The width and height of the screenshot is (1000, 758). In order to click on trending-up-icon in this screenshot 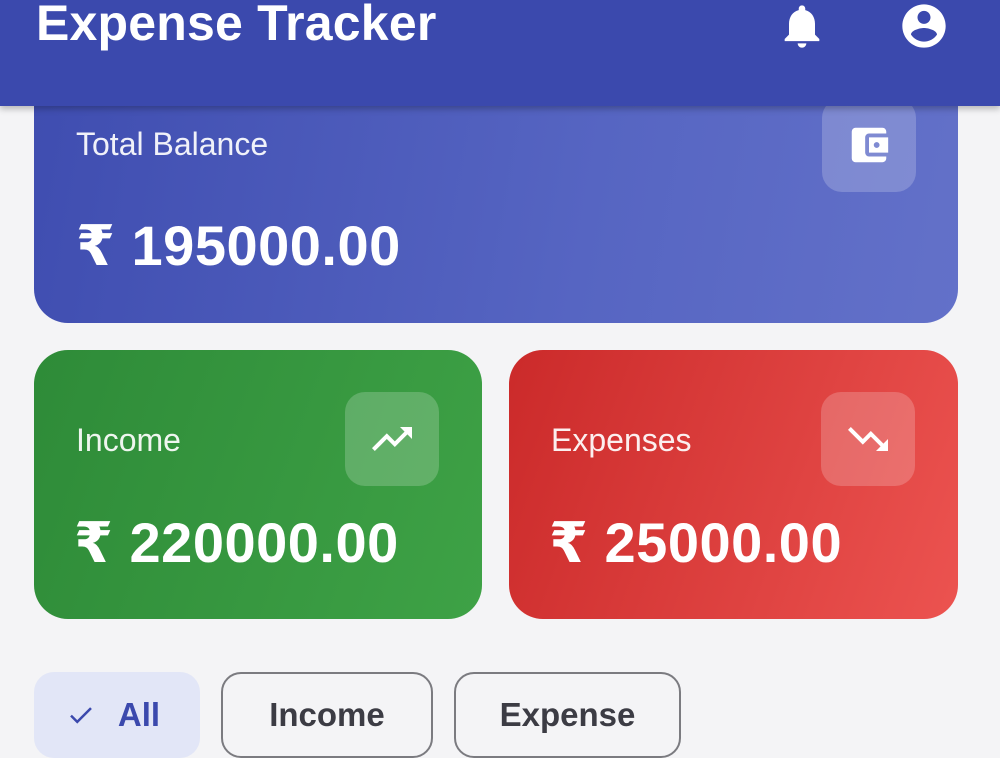, I will do `click(392, 439)`.